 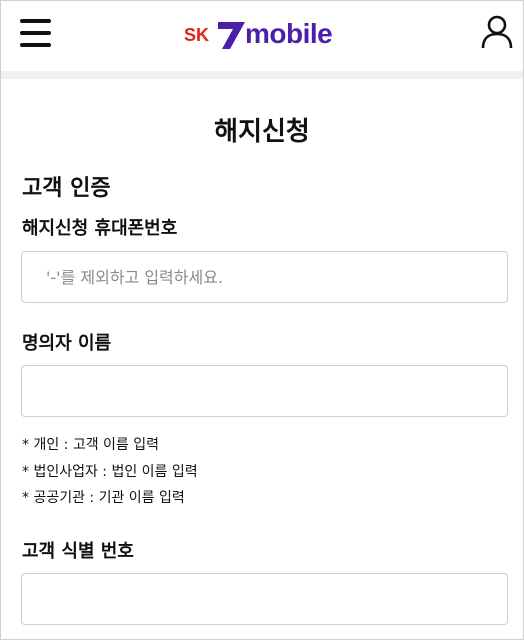 What do you see at coordinates (66, 188) in the screenshot?
I see `section-title: 고객 인증` at bounding box center [66, 188].